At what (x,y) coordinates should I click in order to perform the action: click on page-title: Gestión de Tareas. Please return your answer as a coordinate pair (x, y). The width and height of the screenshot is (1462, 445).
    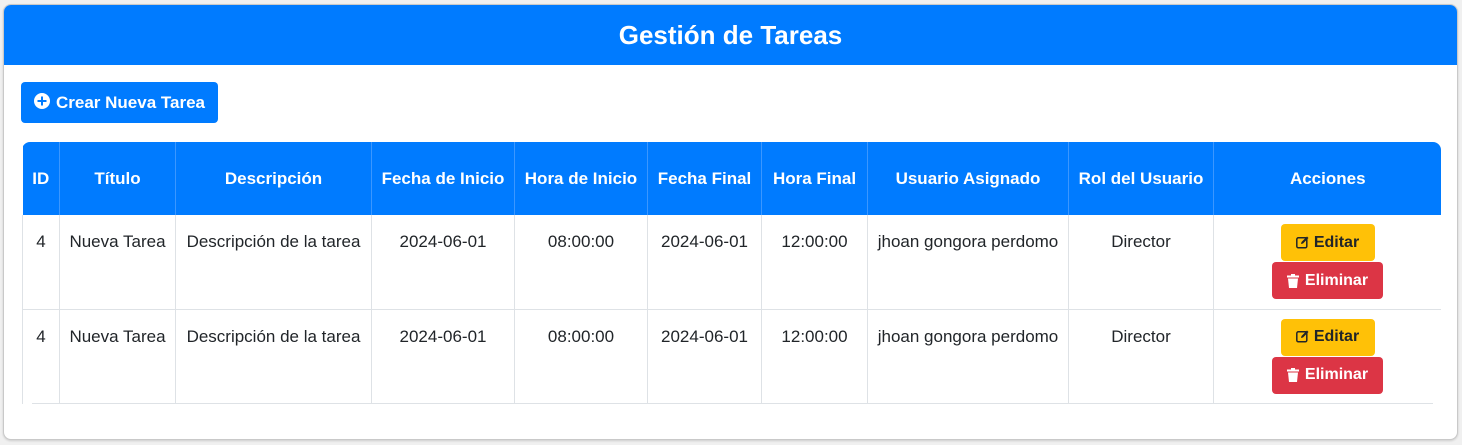
    Looking at the image, I should click on (730, 35).